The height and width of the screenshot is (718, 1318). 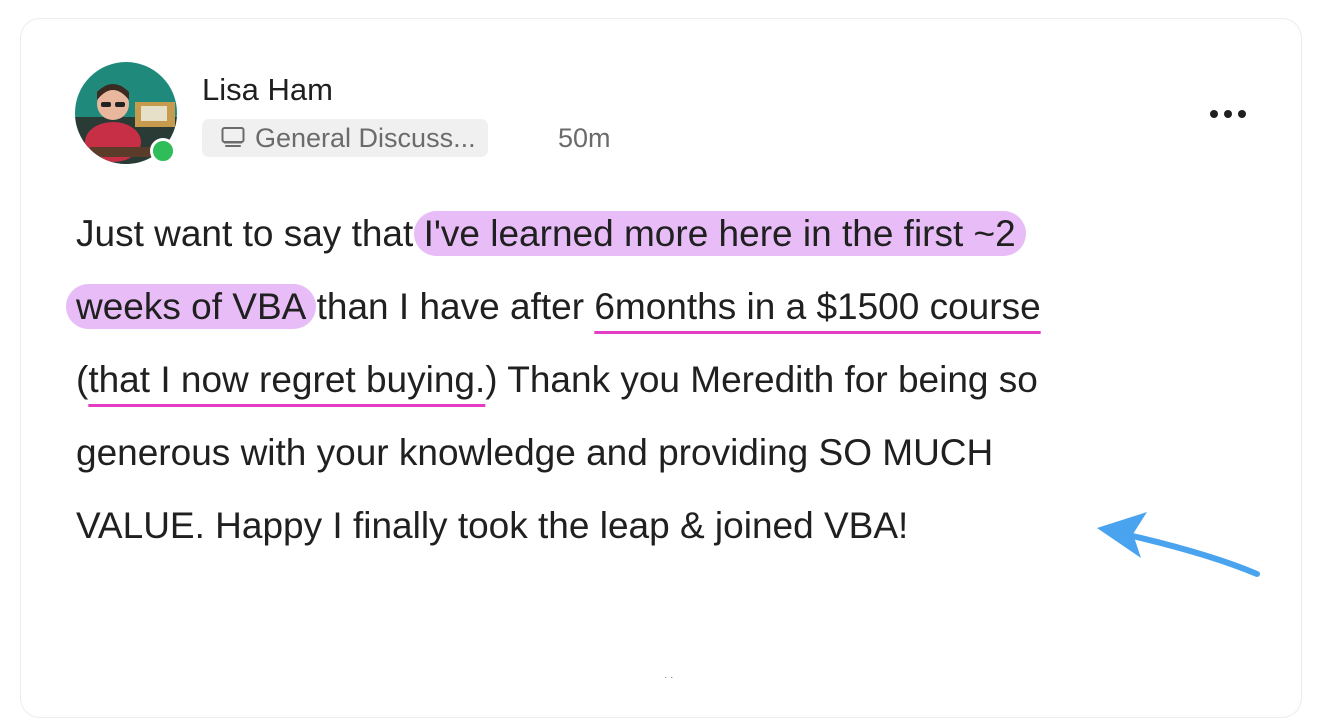 I want to click on annotation-arrow-icon, so click(x=1178, y=544).